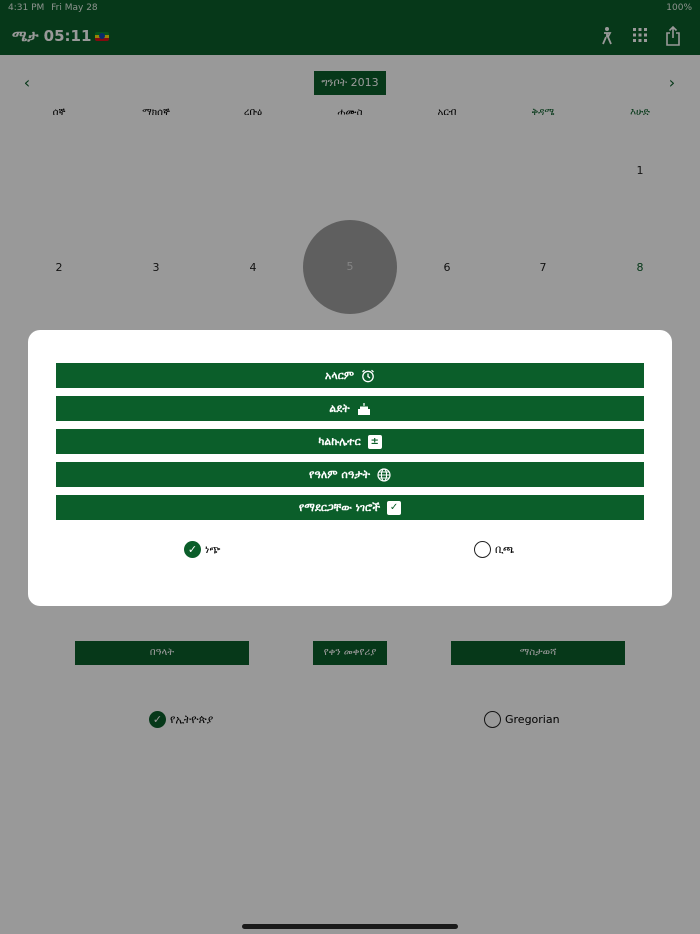 This screenshot has height=934, width=700. What do you see at coordinates (384, 475) in the screenshot?
I see `globe-icon` at bounding box center [384, 475].